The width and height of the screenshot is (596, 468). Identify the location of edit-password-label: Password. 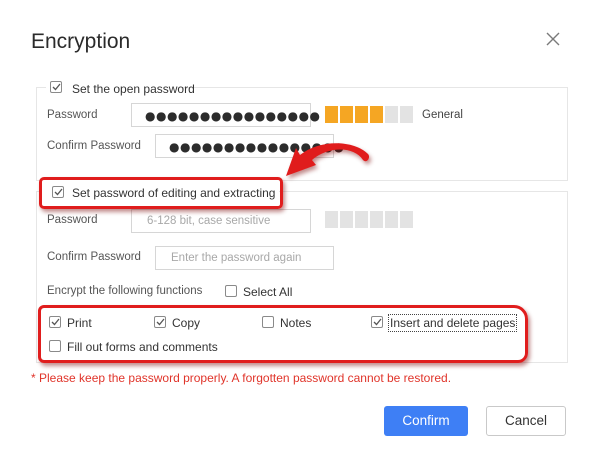
(72, 220).